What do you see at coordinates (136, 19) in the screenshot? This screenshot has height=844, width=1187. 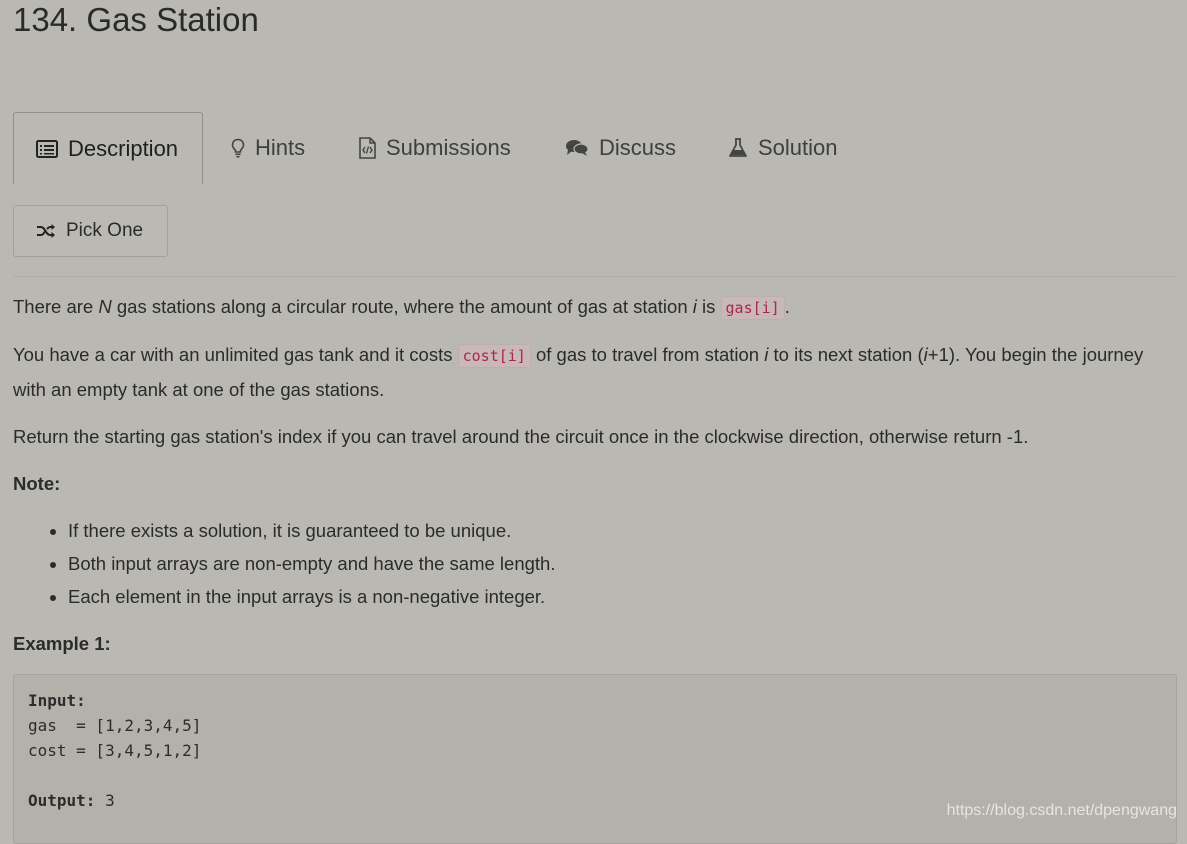 I see `page-title: 134. Gas Station` at bounding box center [136, 19].